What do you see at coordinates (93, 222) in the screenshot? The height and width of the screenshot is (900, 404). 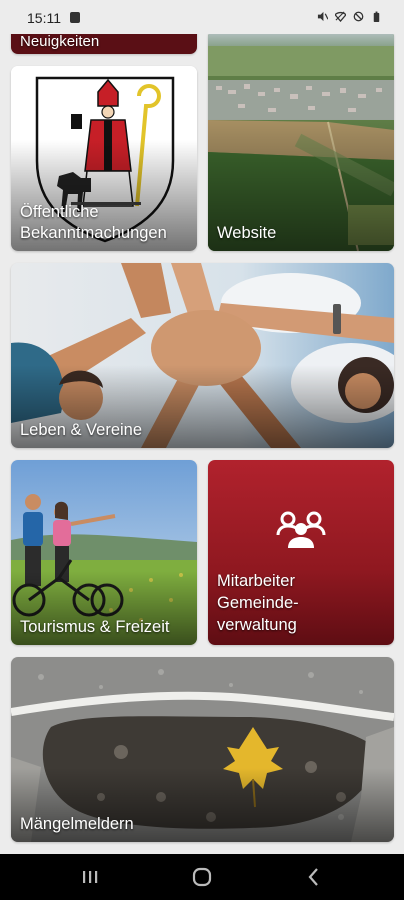 I see `tile-bekanntmachungen-label: Öffentliche Bekanntmachungen` at bounding box center [93, 222].